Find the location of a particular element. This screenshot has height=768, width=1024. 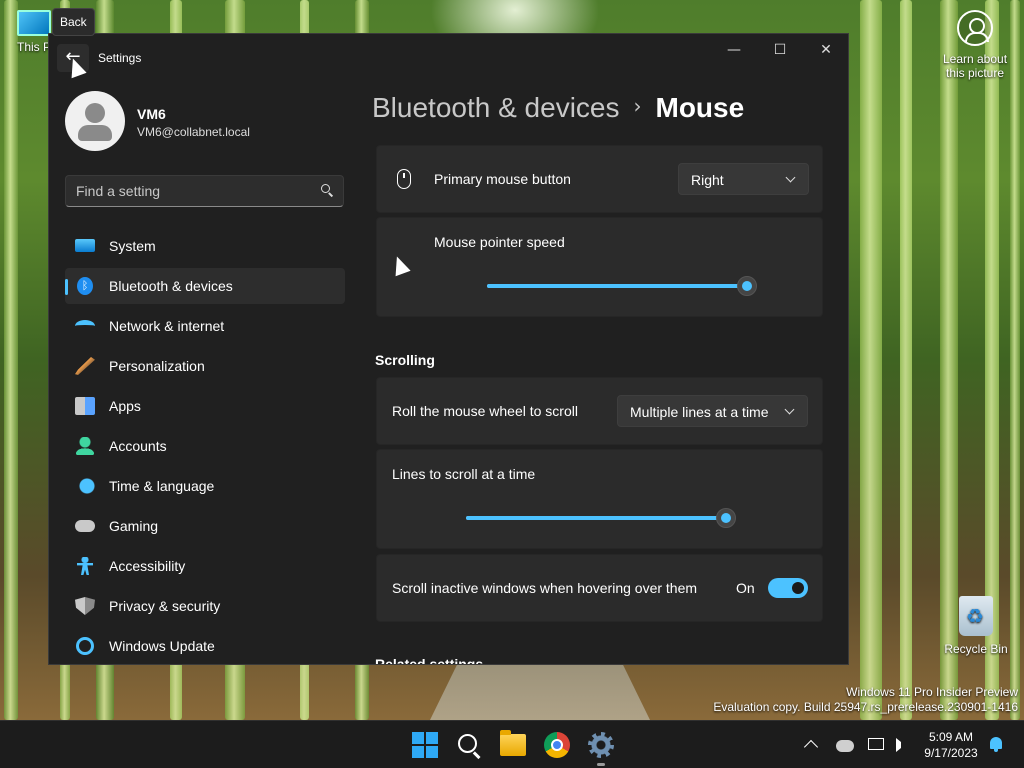

file-explorer-icon is located at coordinates (513, 743).